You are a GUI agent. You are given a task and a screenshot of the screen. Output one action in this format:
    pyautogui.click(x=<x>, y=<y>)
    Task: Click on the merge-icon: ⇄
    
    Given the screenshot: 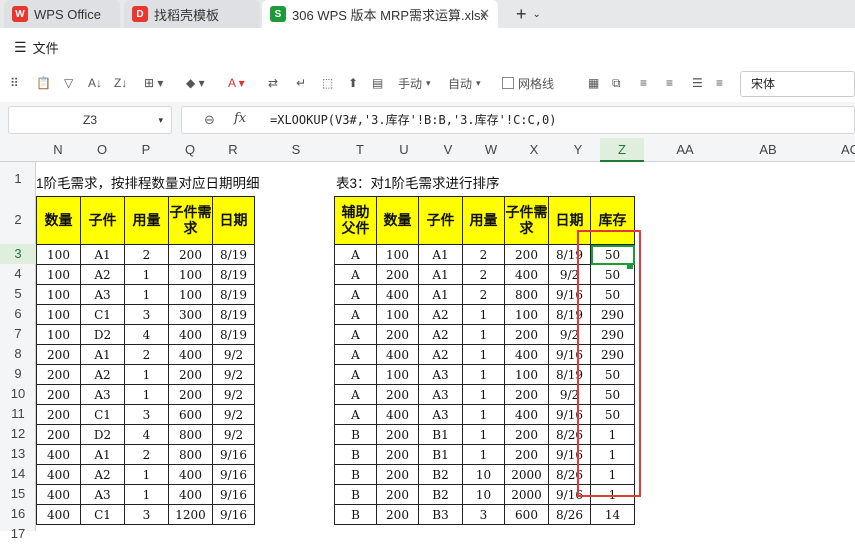 What is the action you would take?
    pyautogui.click(x=273, y=83)
    